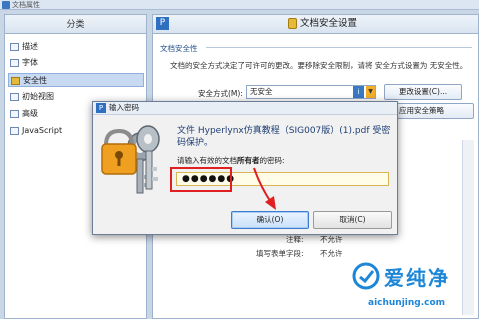  I want to click on section-divider, so click(339, 47).